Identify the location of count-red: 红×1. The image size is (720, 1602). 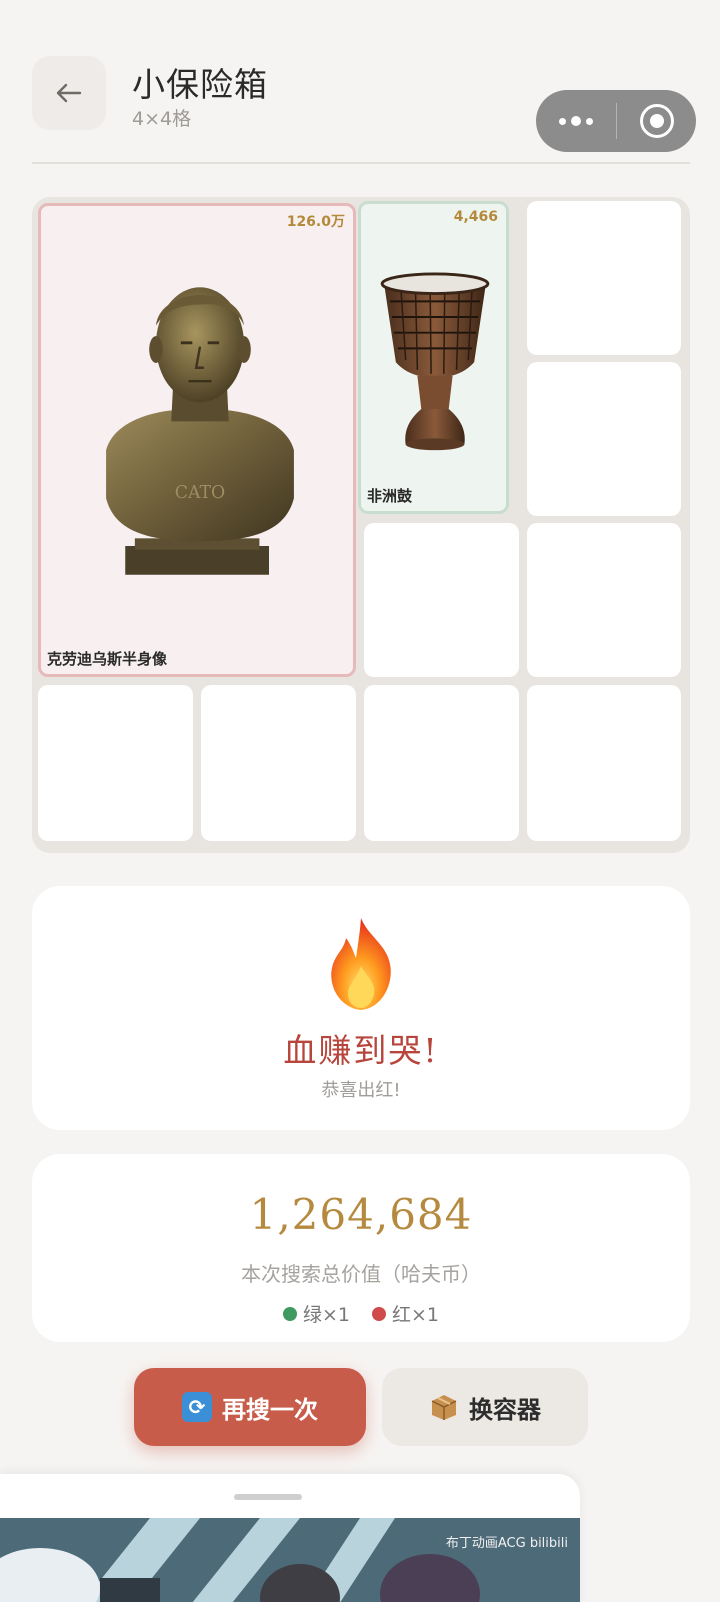
(405, 1313).